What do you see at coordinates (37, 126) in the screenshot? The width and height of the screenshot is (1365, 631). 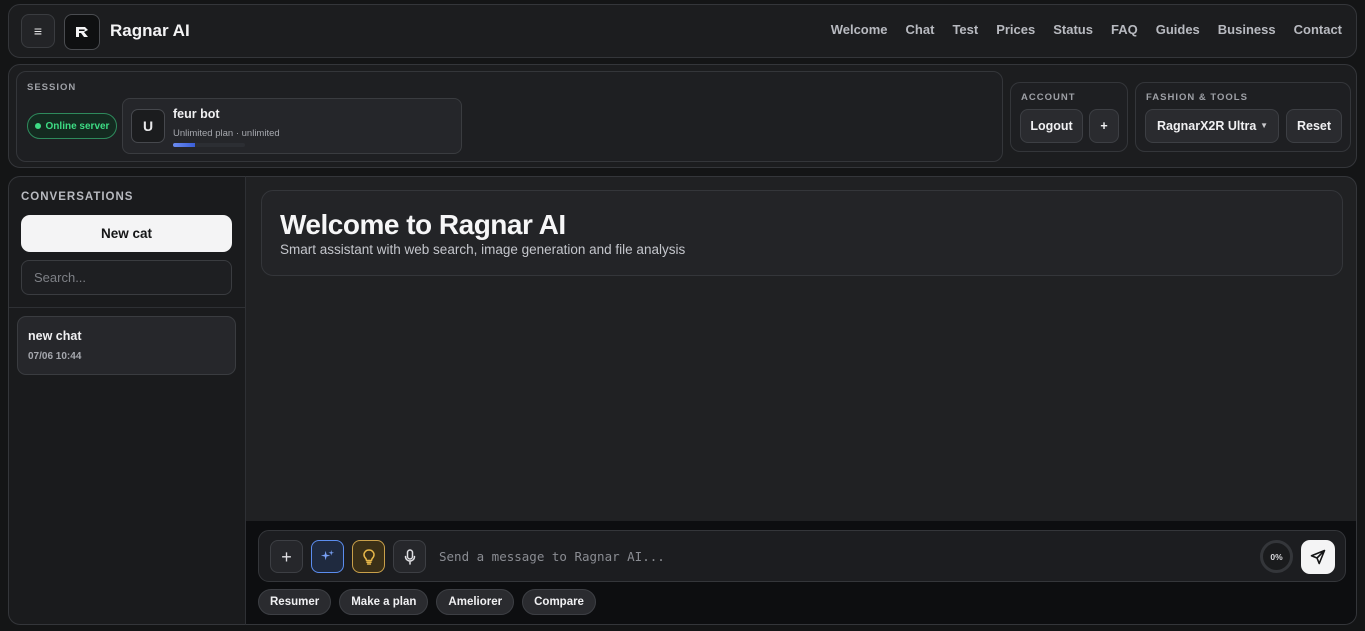 I see `status-dot-icon` at bounding box center [37, 126].